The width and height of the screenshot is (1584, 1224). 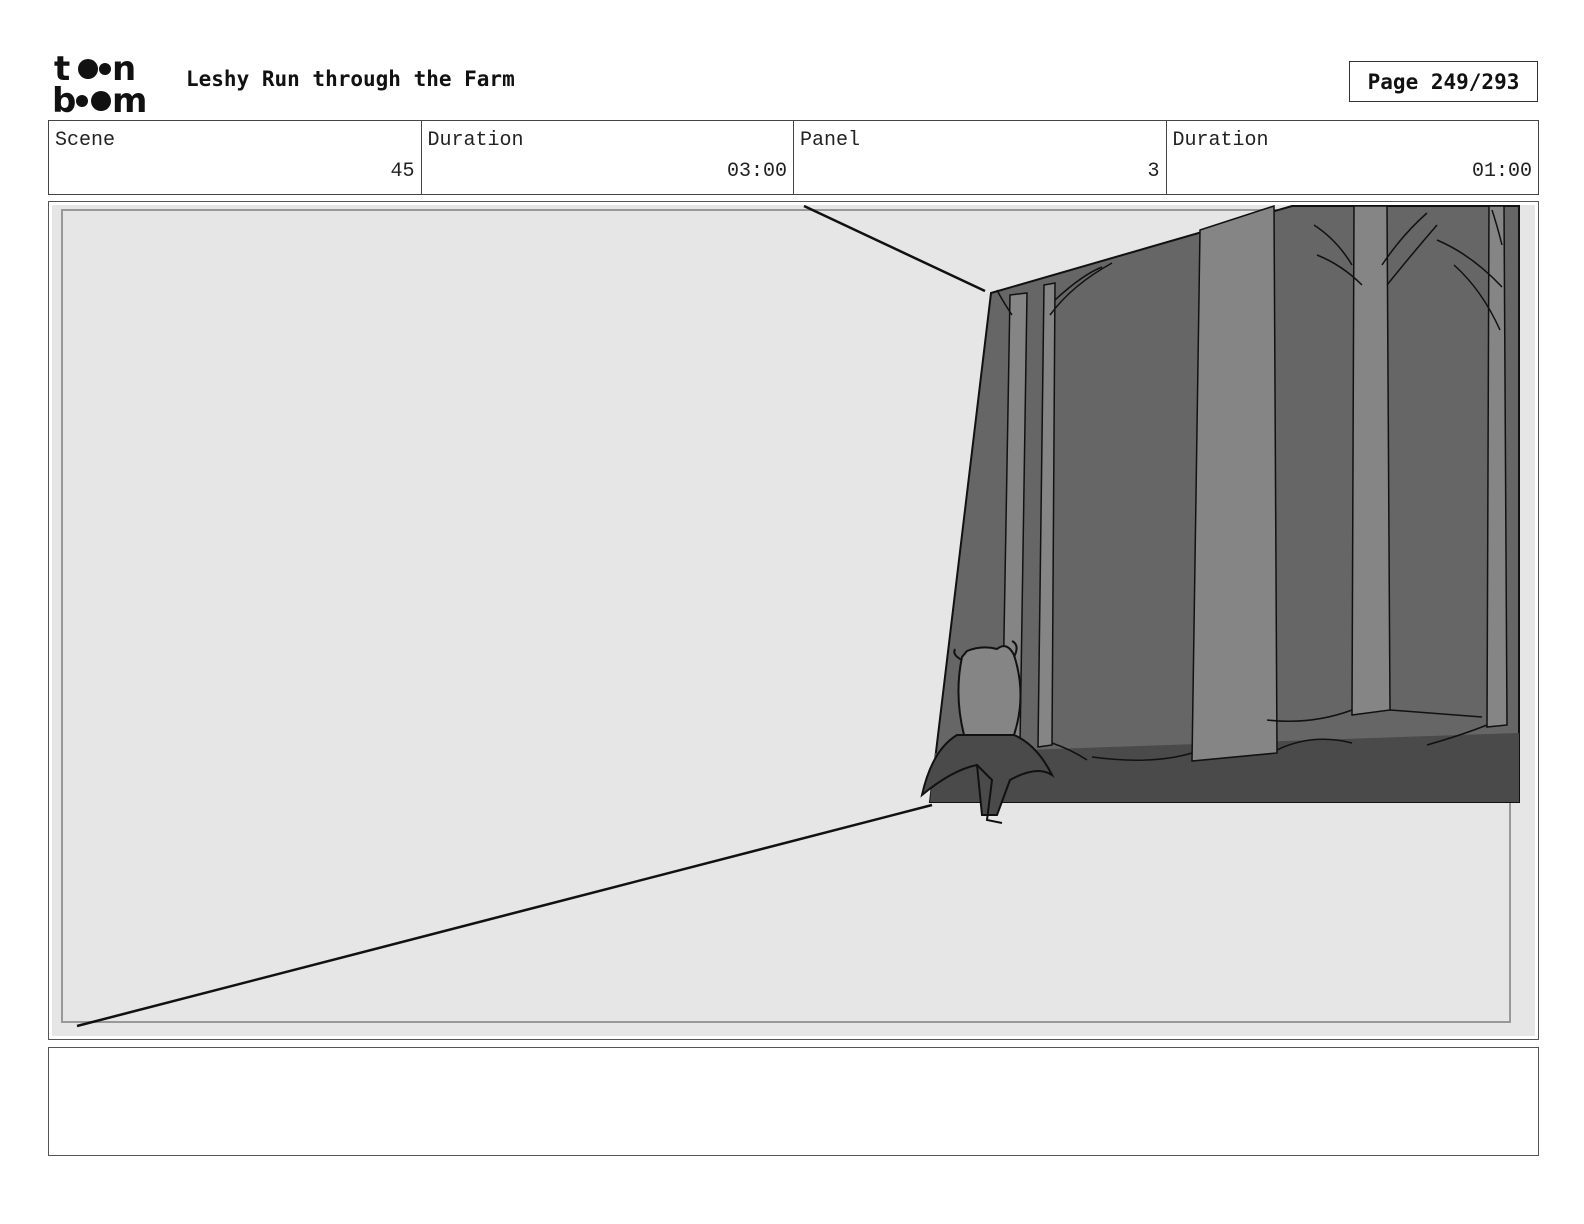 What do you see at coordinates (756, 171) in the screenshot?
I see `scene-duration-value: 03:00` at bounding box center [756, 171].